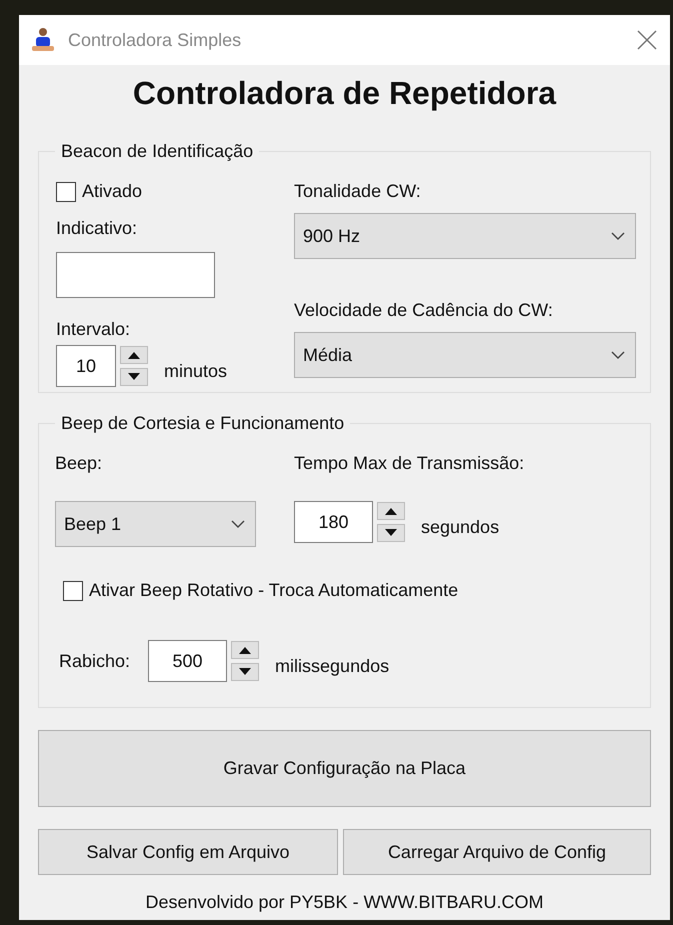 Image resolution: width=673 pixels, height=925 pixels. What do you see at coordinates (155, 524) in the screenshot?
I see `dropdown: Beep 1` at bounding box center [155, 524].